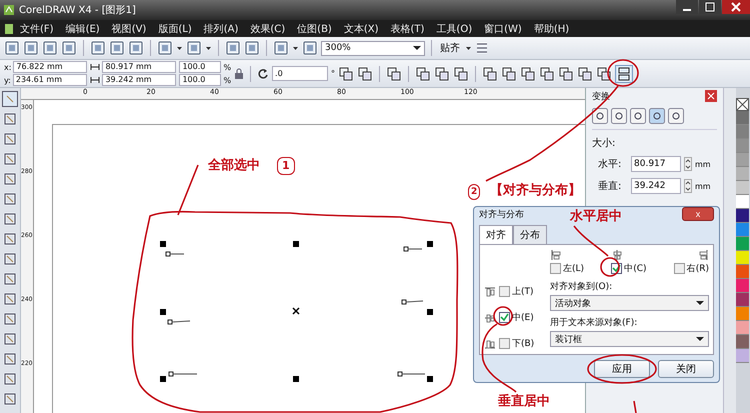 The width and height of the screenshot is (750, 413). What do you see at coordinates (482, 48) in the screenshot?
I see `options-icon` at bounding box center [482, 48].